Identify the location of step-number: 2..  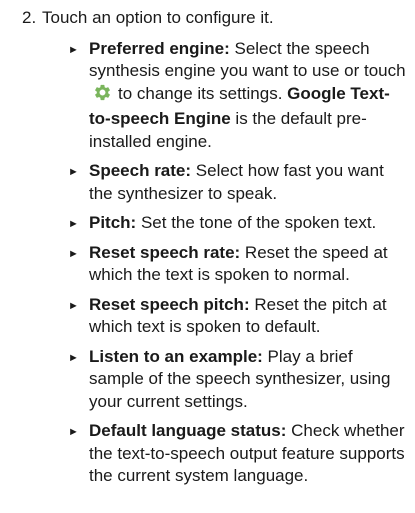
(29, 17).